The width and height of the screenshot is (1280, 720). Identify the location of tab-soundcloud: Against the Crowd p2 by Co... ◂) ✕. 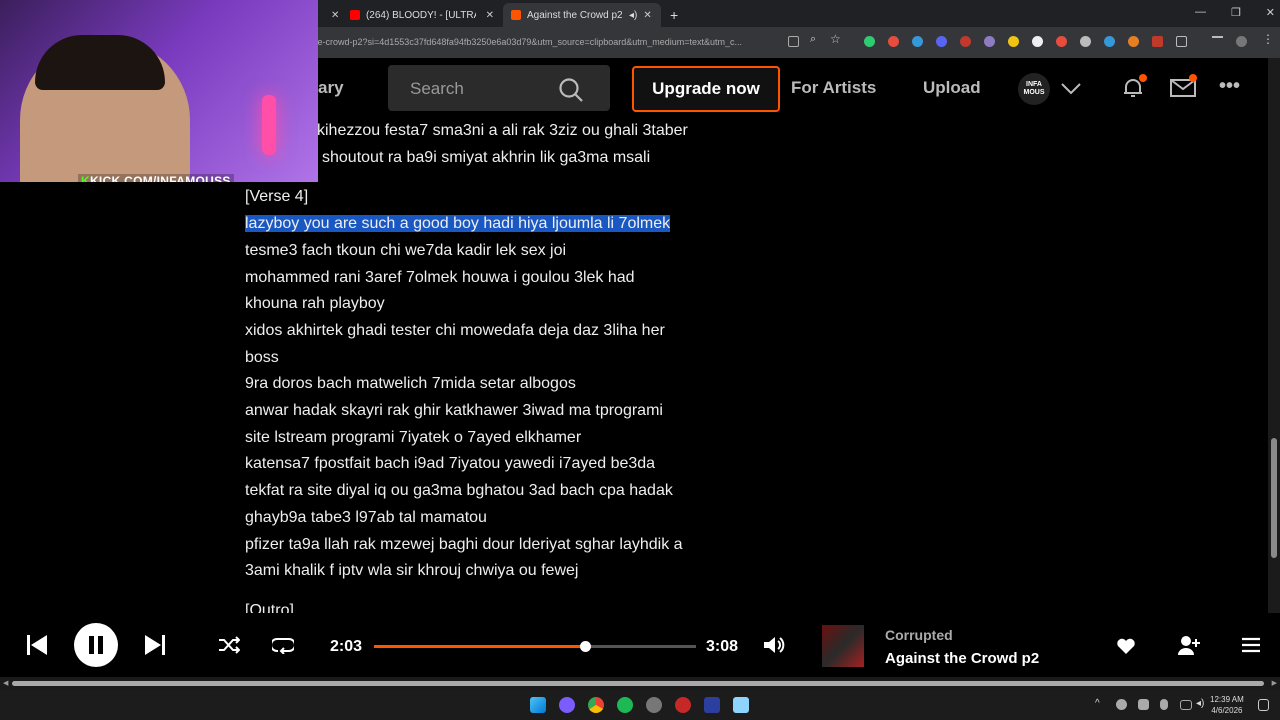
(582, 15).